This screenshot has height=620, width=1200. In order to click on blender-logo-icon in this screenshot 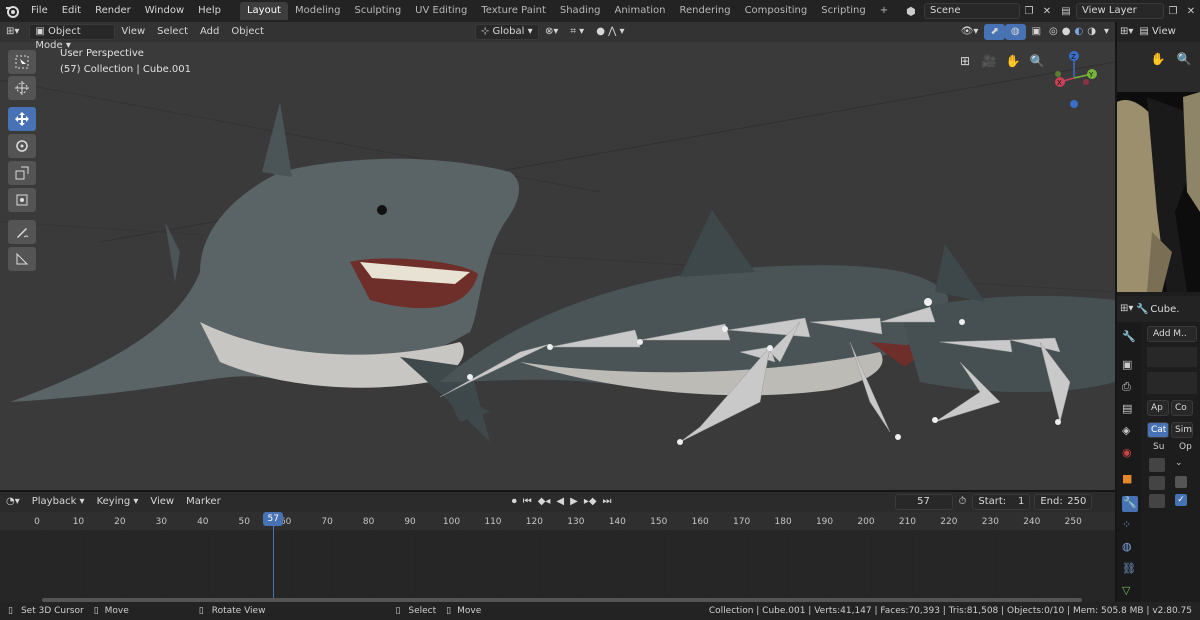, I will do `click(12, 11)`.